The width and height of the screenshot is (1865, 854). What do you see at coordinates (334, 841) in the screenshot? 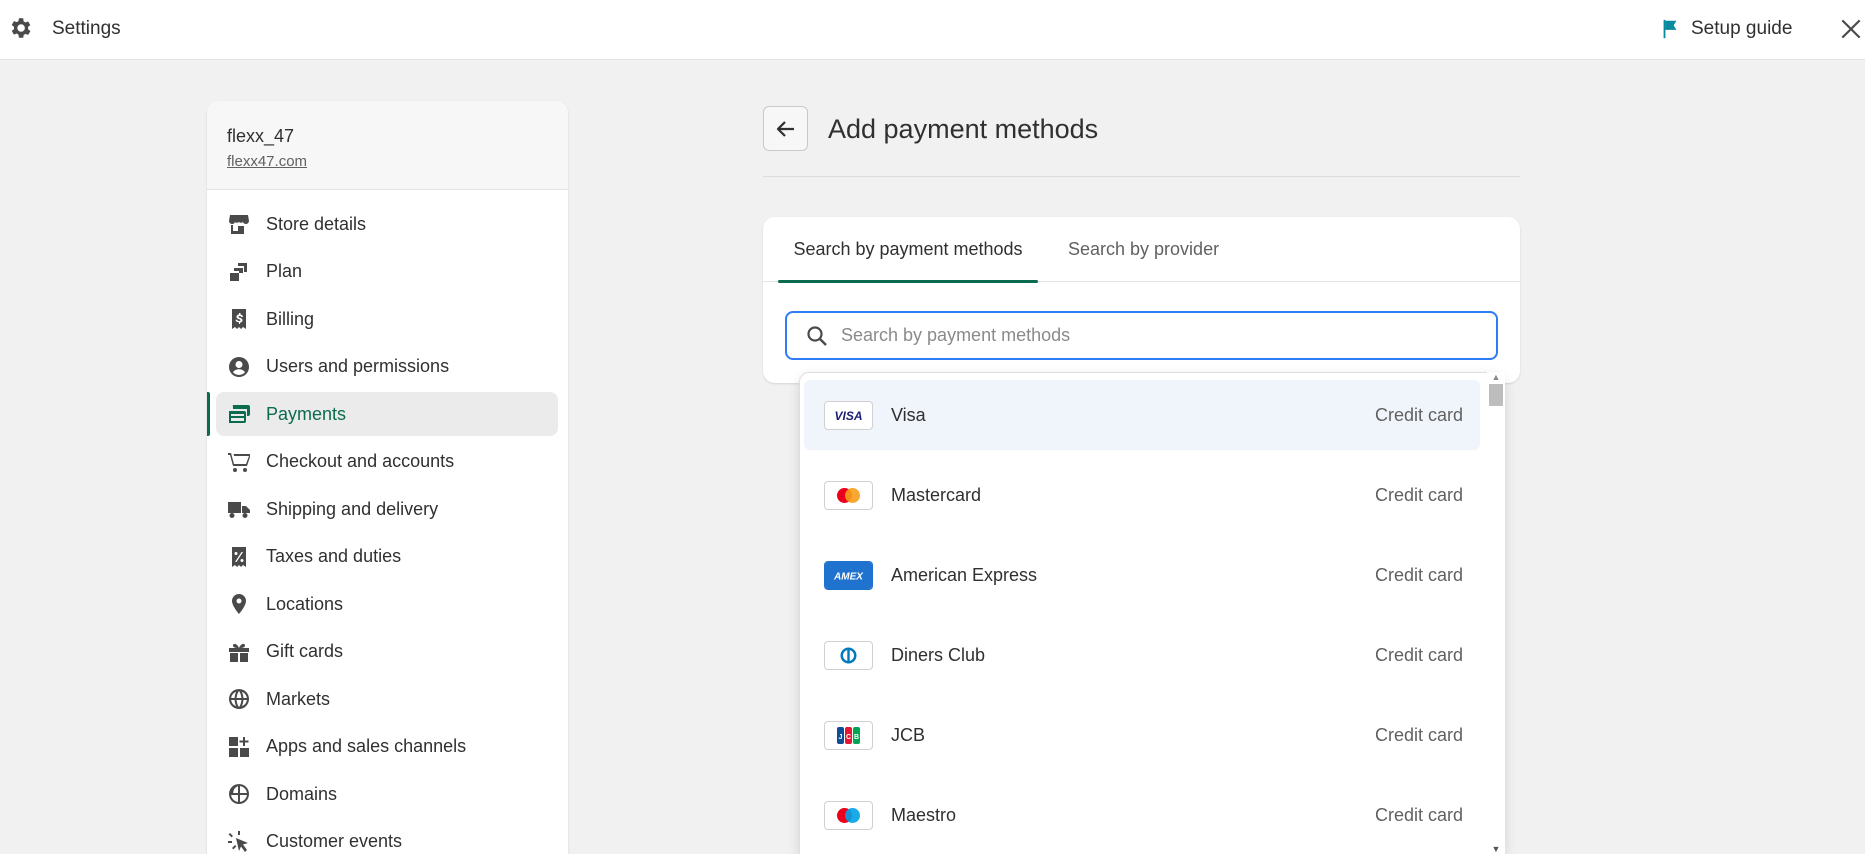
I see `sidebar-item-label: Customer events` at bounding box center [334, 841].